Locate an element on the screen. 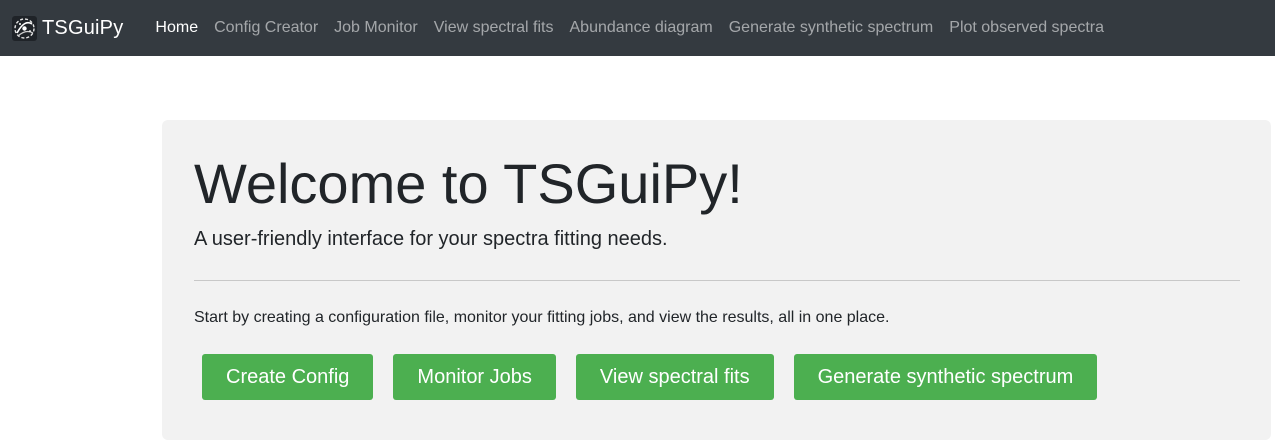  nav-link-view-spectral-fits: View spectral fits is located at coordinates (494, 28).